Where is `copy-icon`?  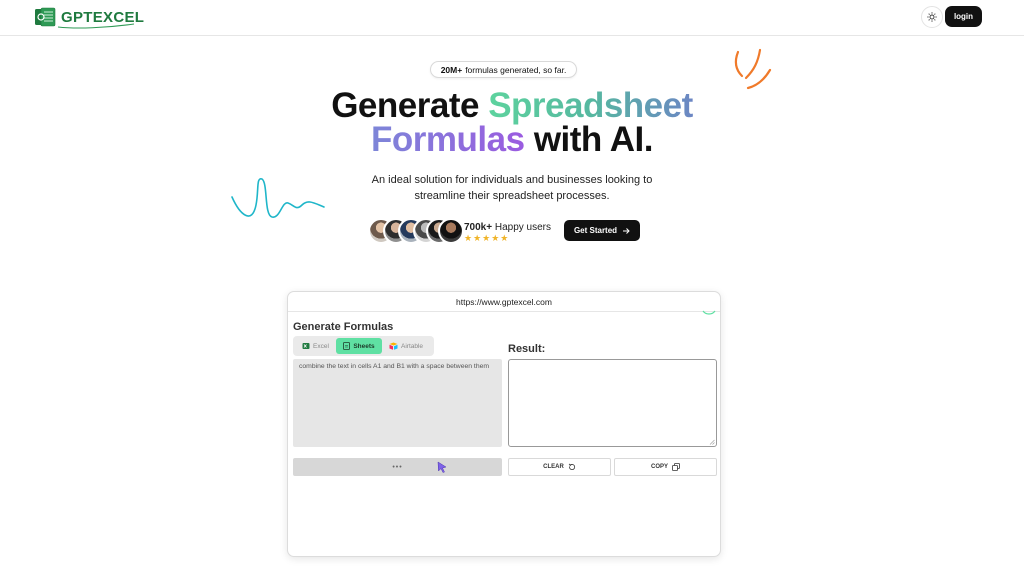
copy-icon is located at coordinates (676, 467).